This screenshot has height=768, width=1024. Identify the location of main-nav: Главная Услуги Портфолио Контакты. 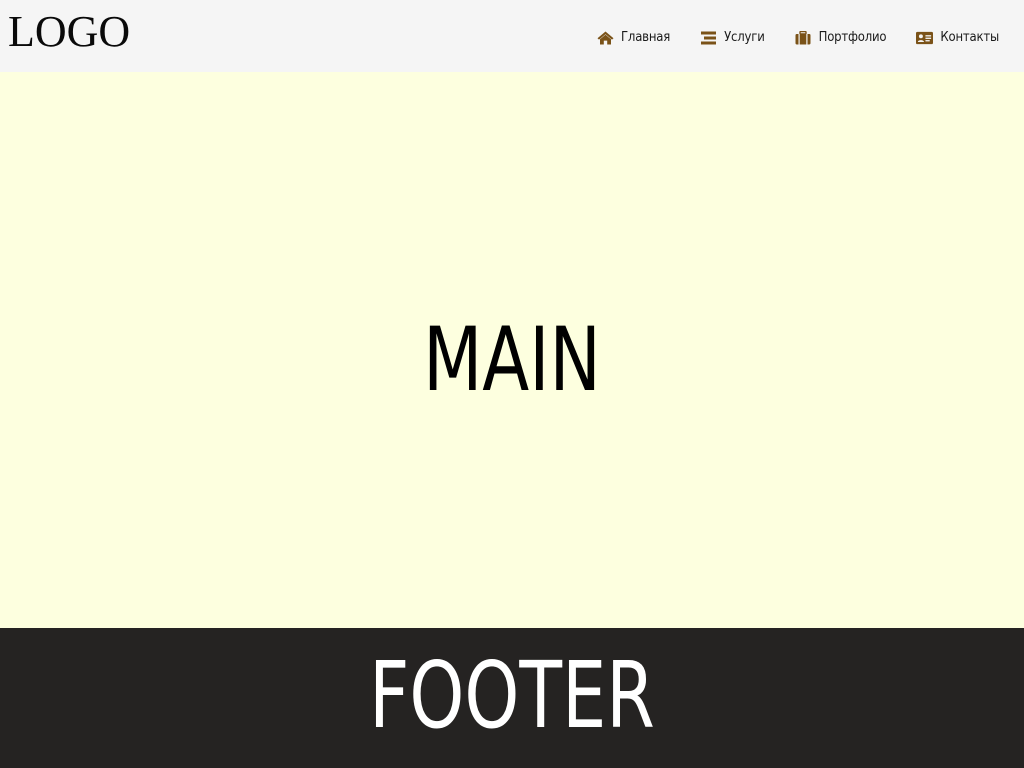
(798, 36).